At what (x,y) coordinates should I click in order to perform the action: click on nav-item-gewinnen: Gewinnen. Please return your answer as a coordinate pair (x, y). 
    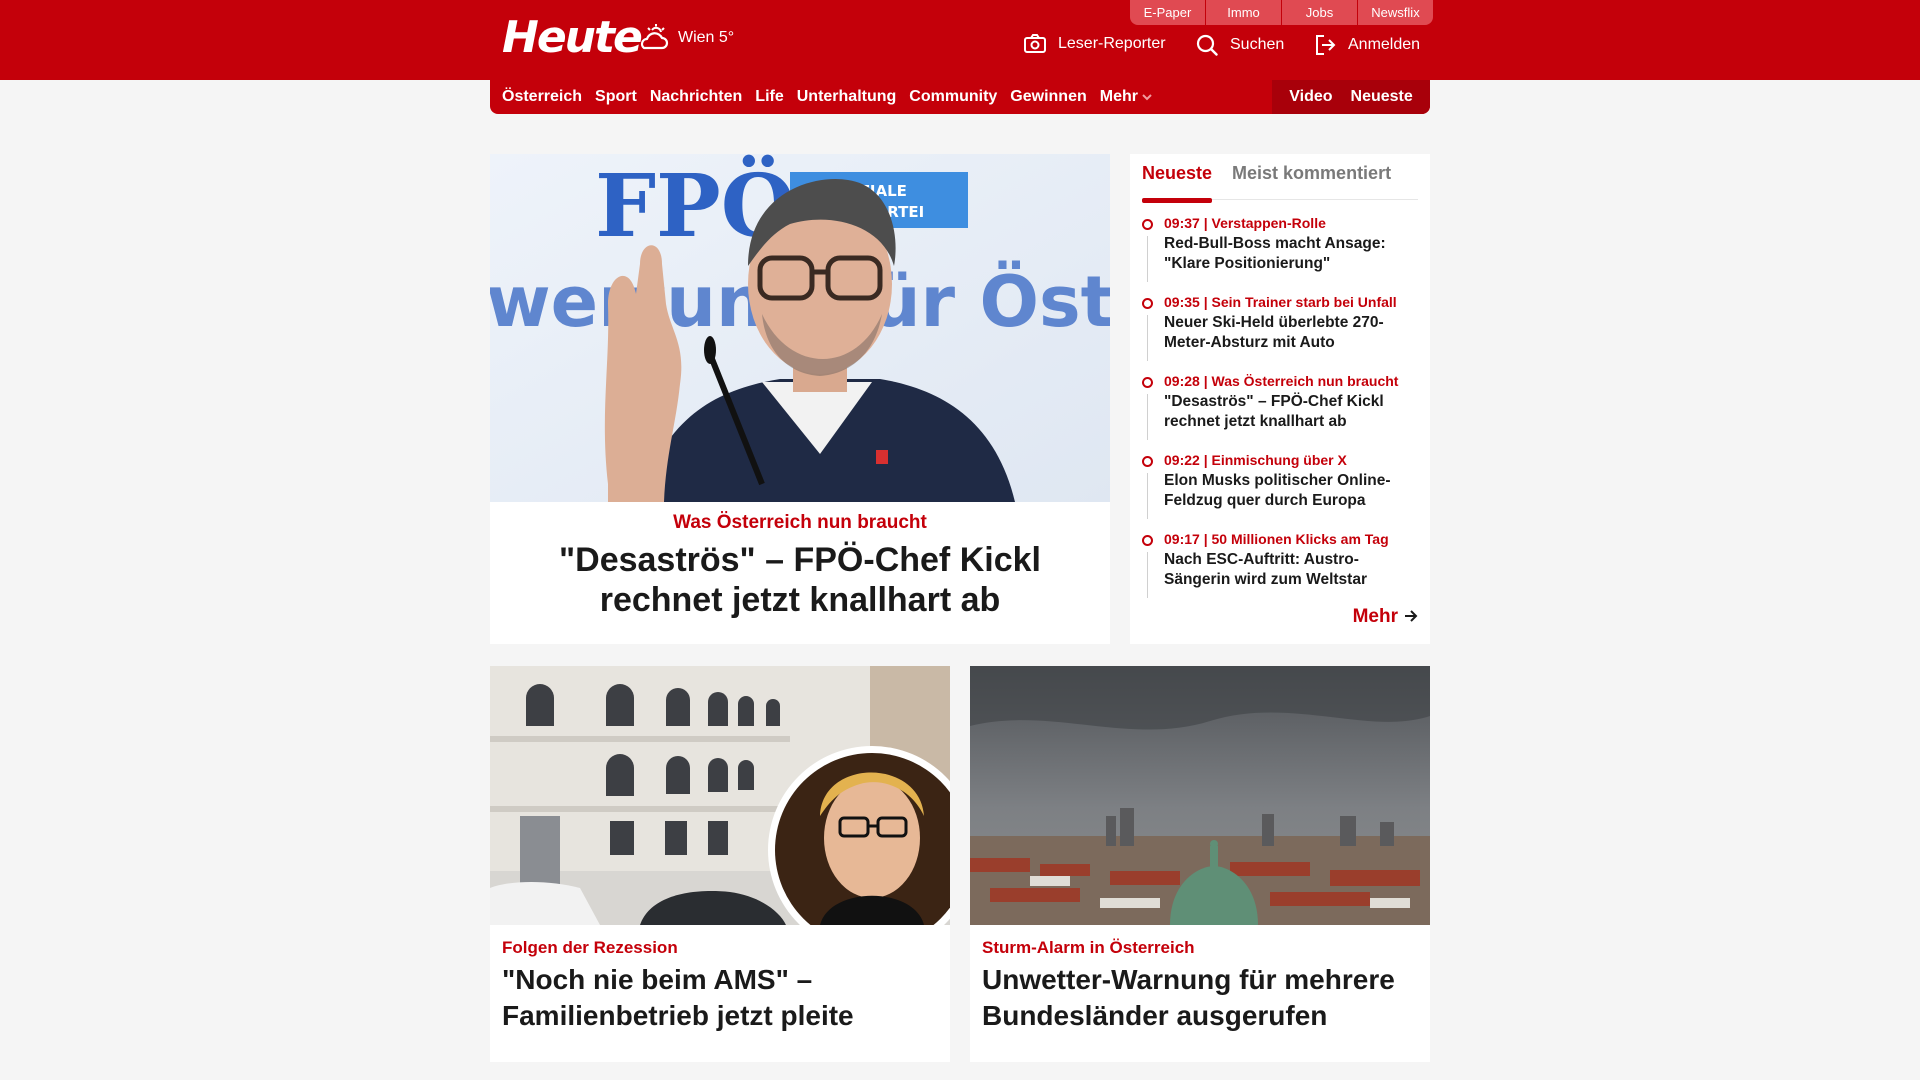
    Looking at the image, I should click on (1048, 97).